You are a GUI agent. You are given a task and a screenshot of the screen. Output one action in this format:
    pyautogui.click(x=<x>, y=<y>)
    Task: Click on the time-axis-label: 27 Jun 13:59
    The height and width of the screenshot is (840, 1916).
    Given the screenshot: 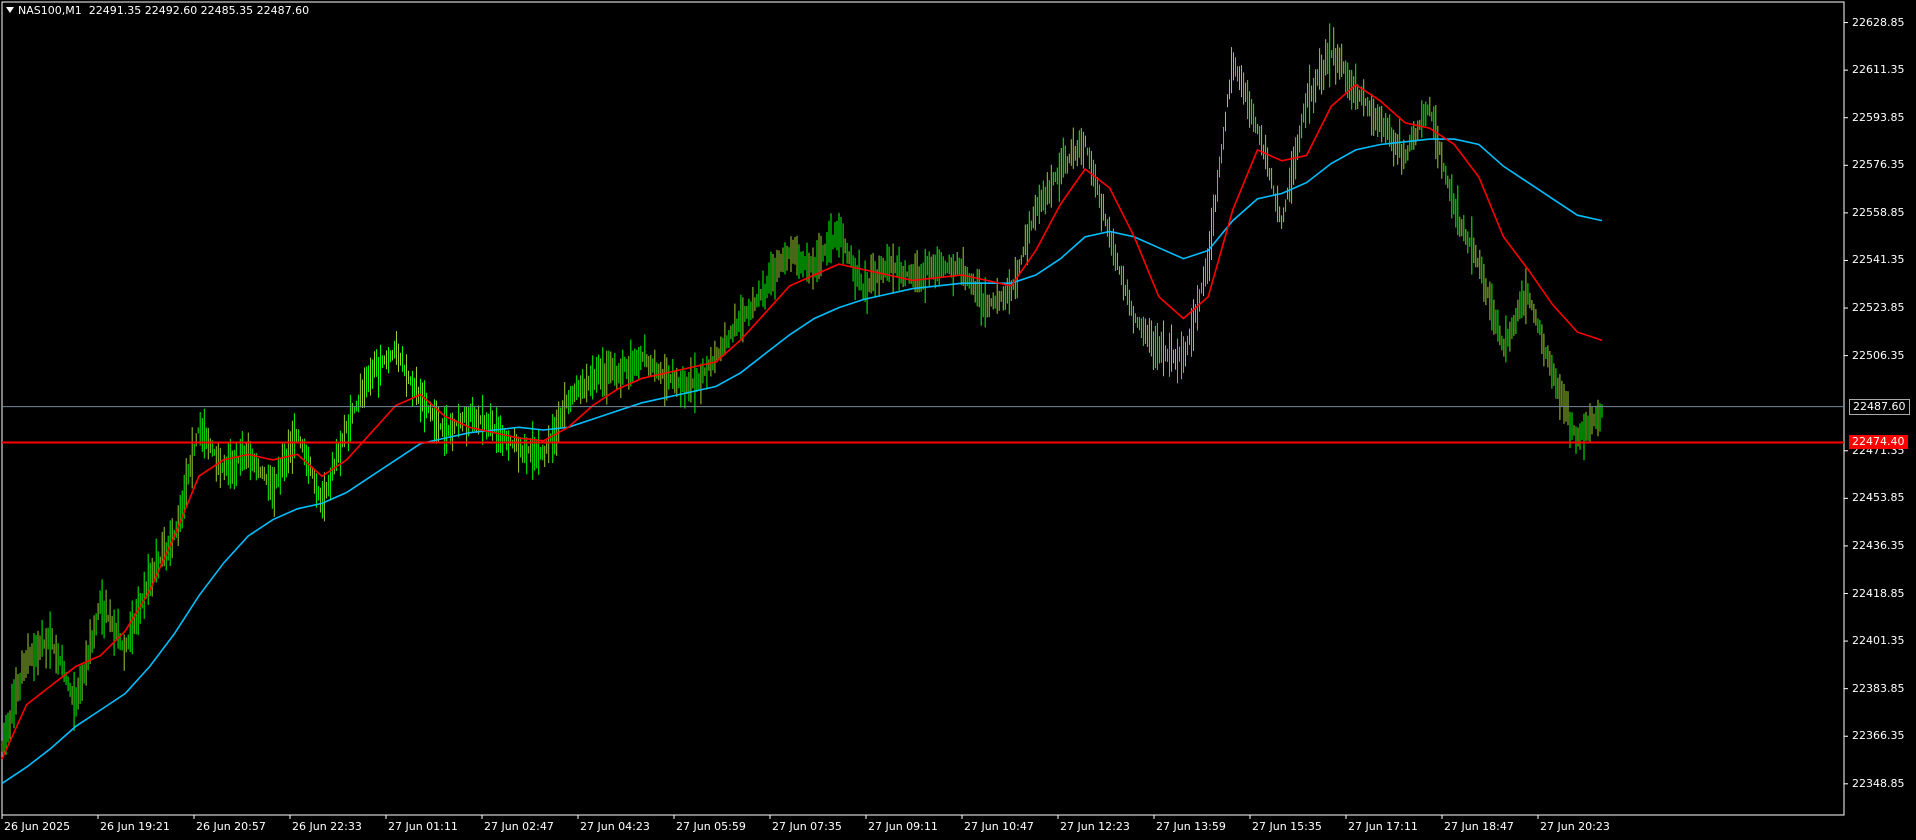 What is the action you would take?
    pyautogui.click(x=1191, y=826)
    